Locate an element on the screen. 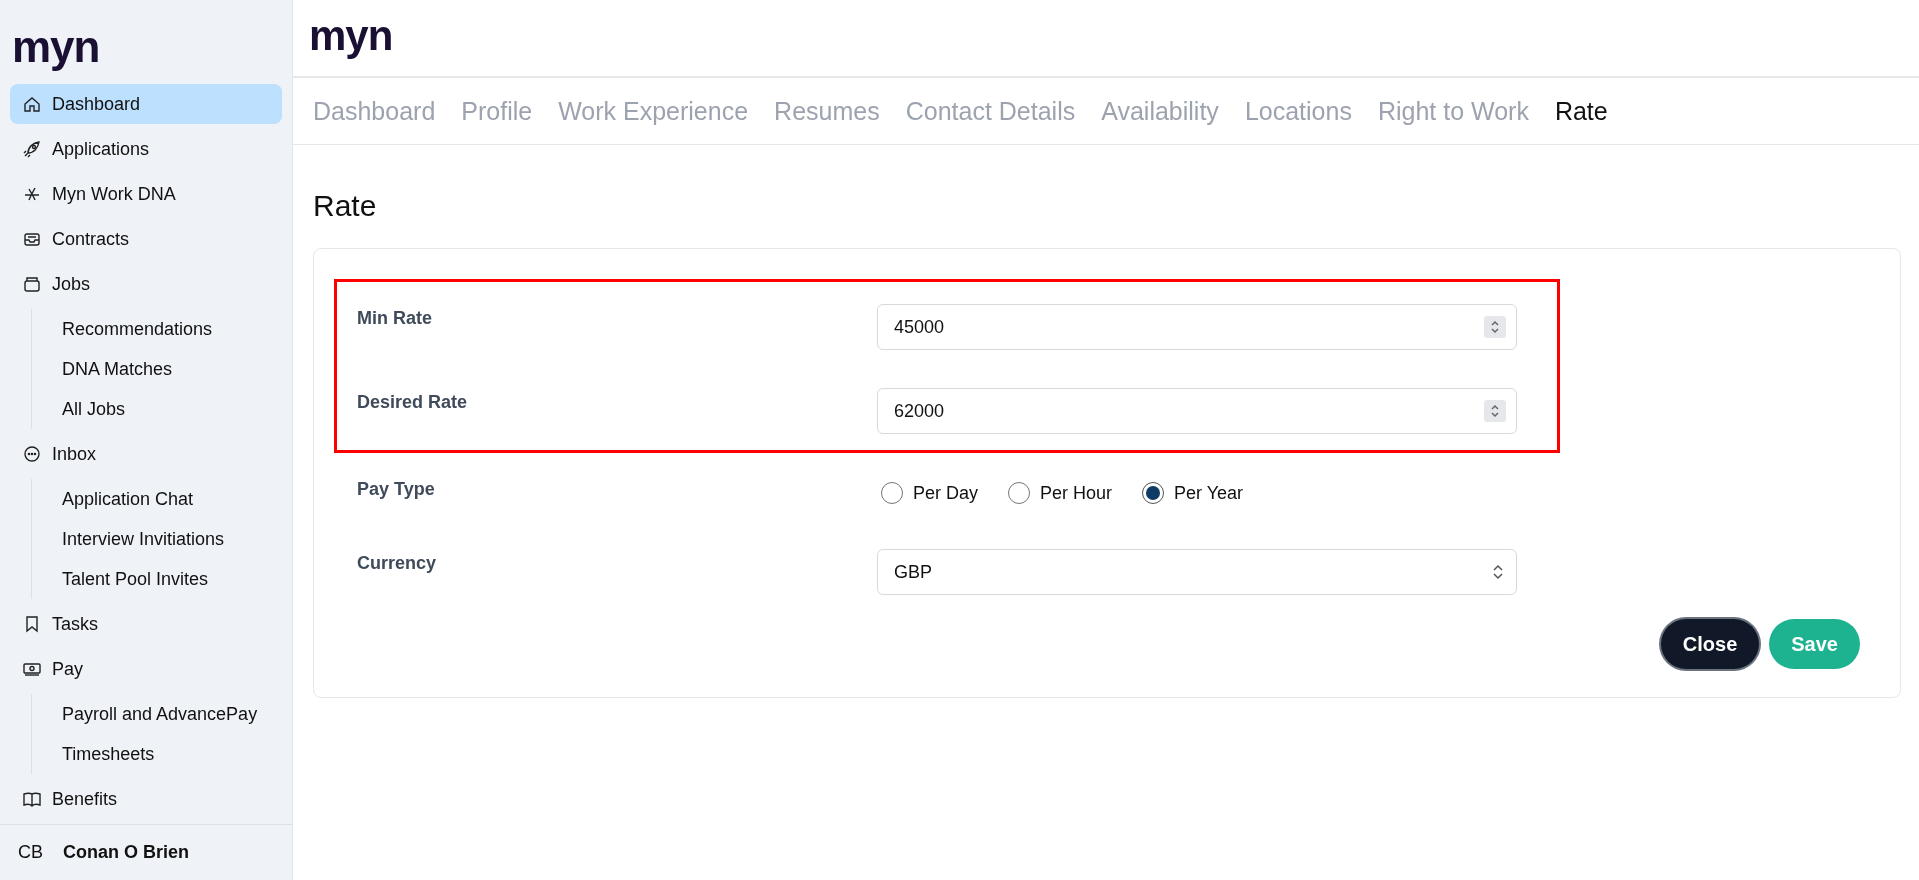 The image size is (1919, 880). radio-label: Per Year is located at coordinates (1209, 493).